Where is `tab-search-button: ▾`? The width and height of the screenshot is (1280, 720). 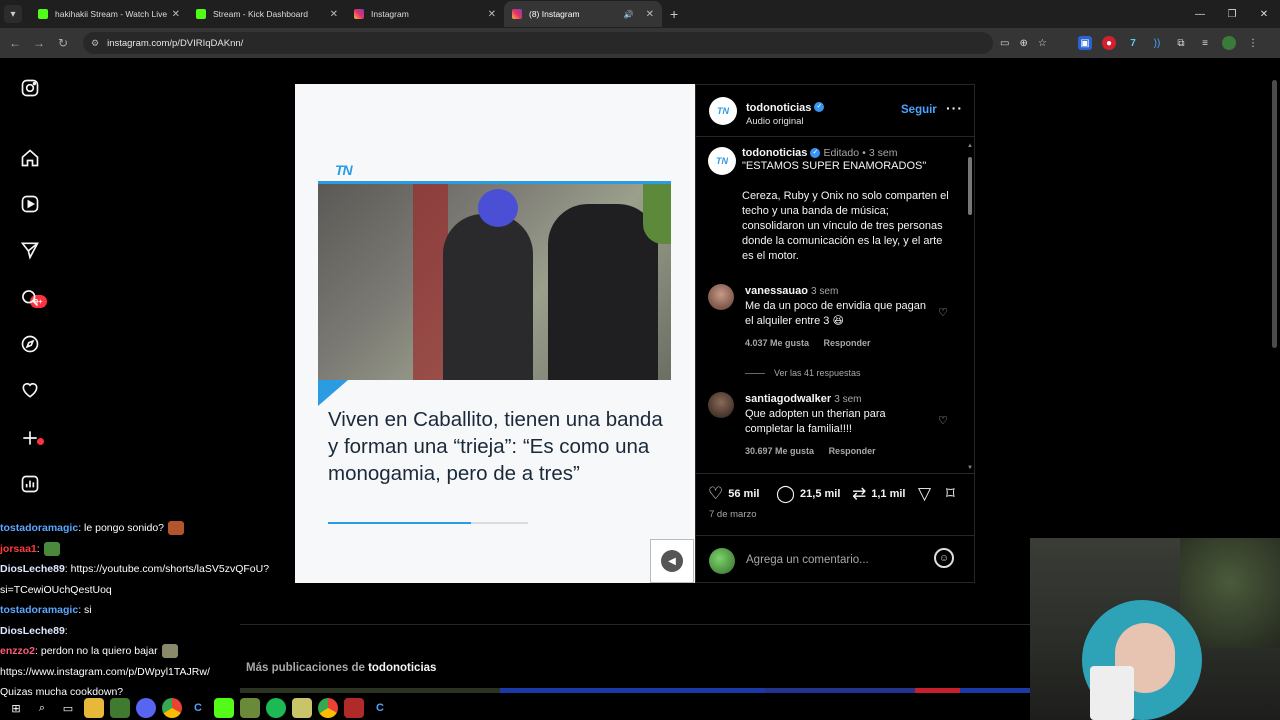 tab-search-button: ▾ is located at coordinates (13, 14).